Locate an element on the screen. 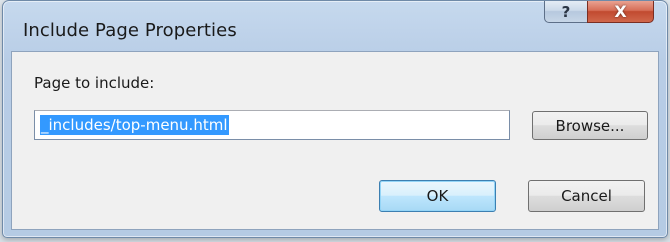 The image size is (670, 242). close-icon: X is located at coordinates (620, 11).